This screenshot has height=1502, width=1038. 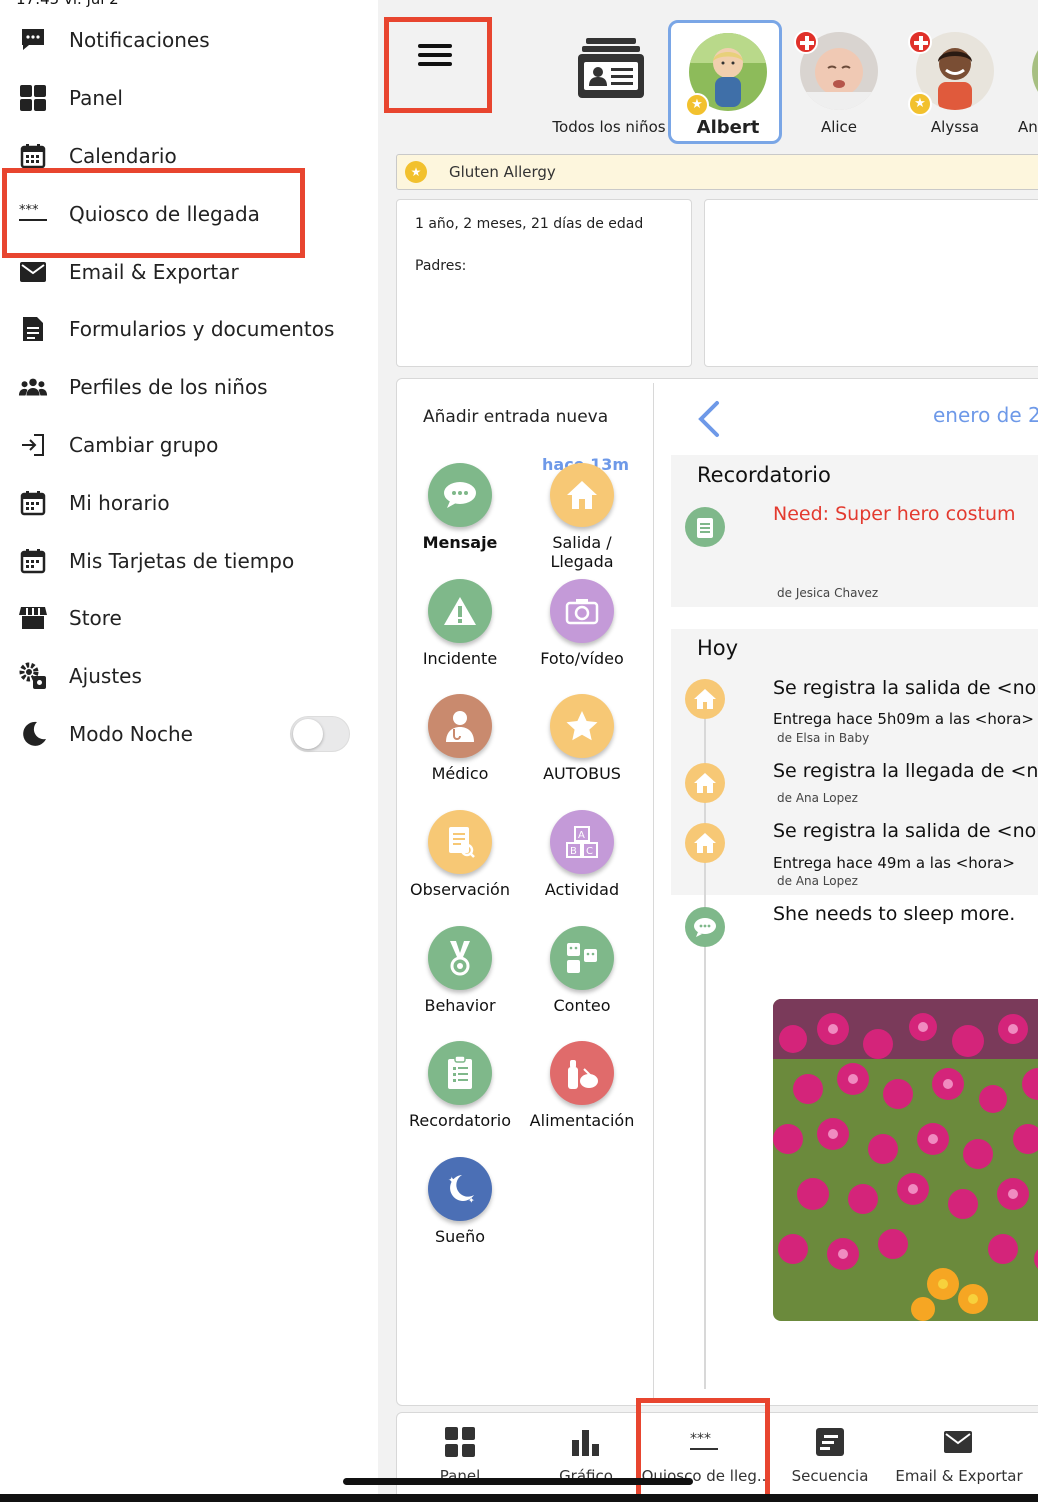 I want to click on entry-foto-video-button: Foto/vídeo, so click(x=582, y=635).